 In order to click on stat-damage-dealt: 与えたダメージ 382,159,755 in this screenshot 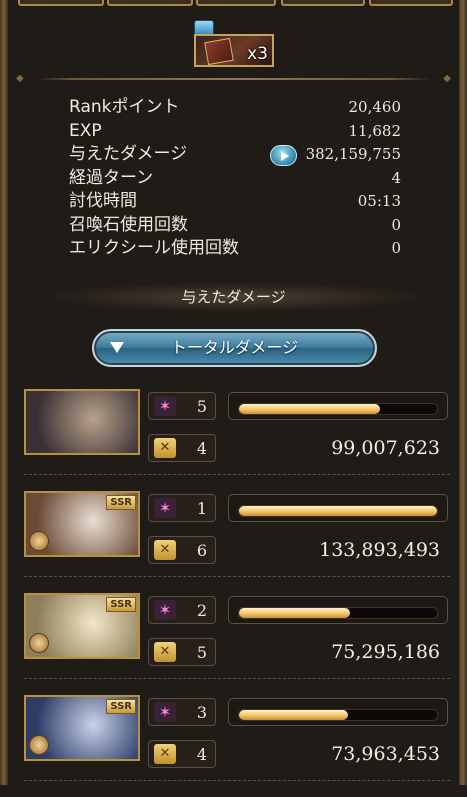, I will do `click(235, 155)`.